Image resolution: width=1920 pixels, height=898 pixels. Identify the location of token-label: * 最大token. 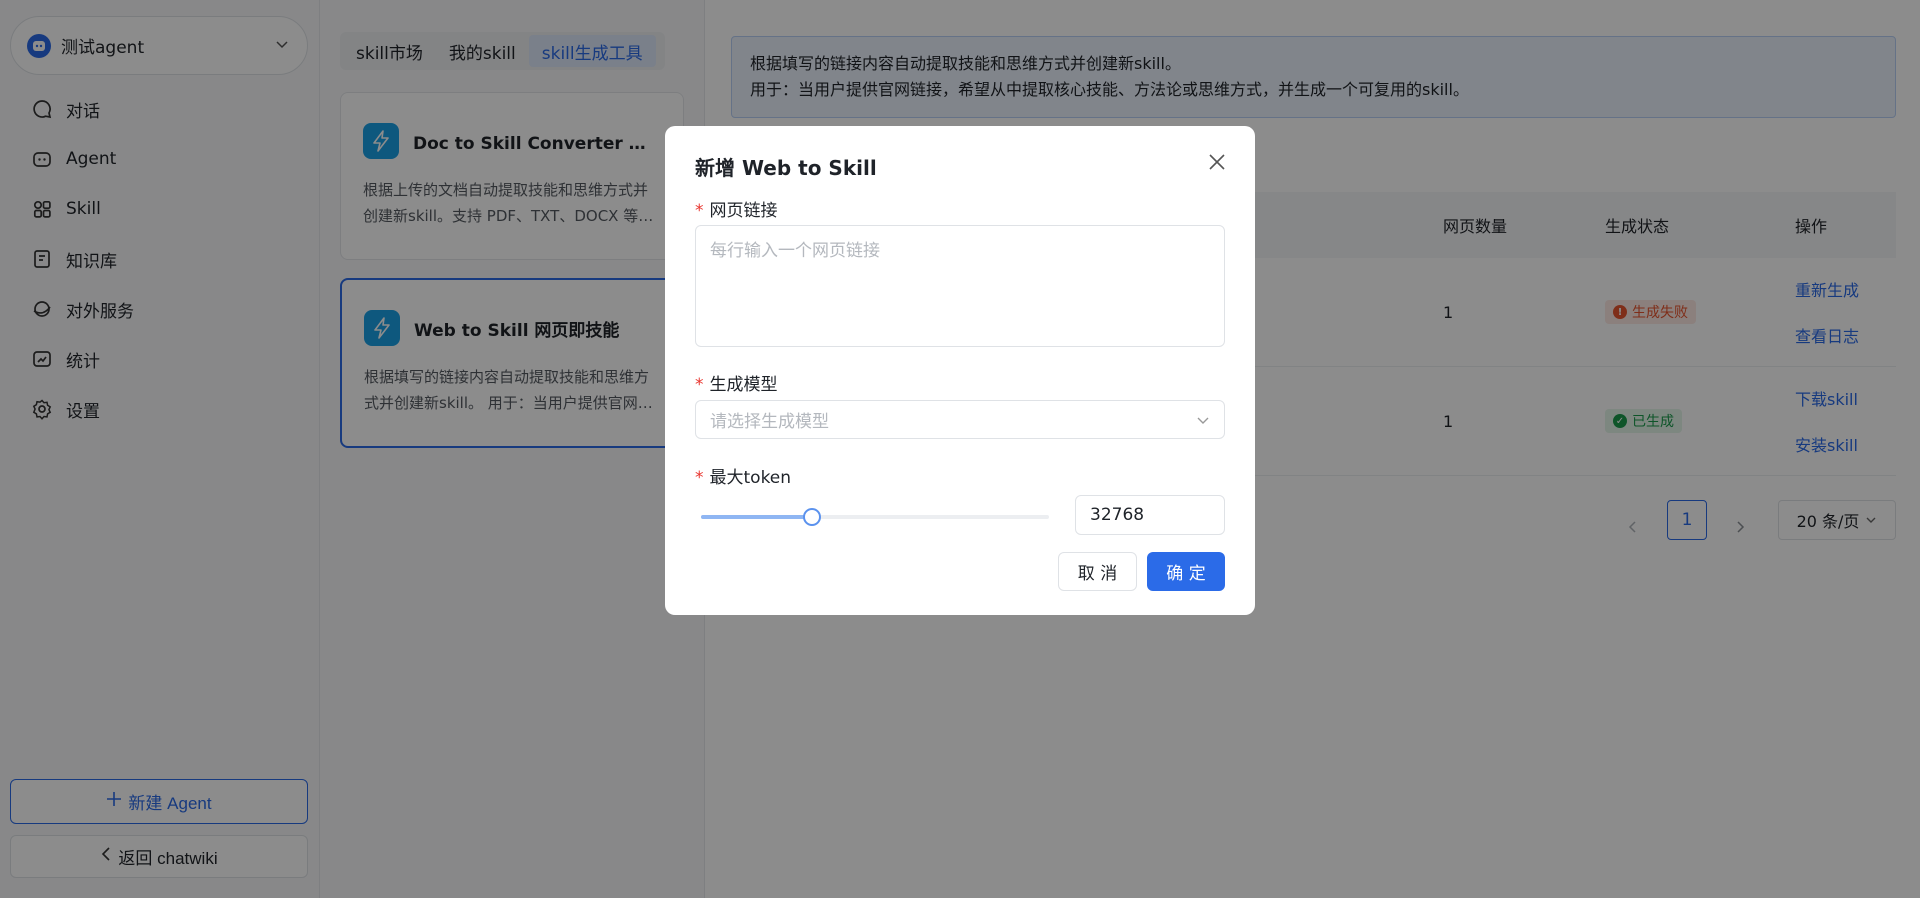
(743, 478).